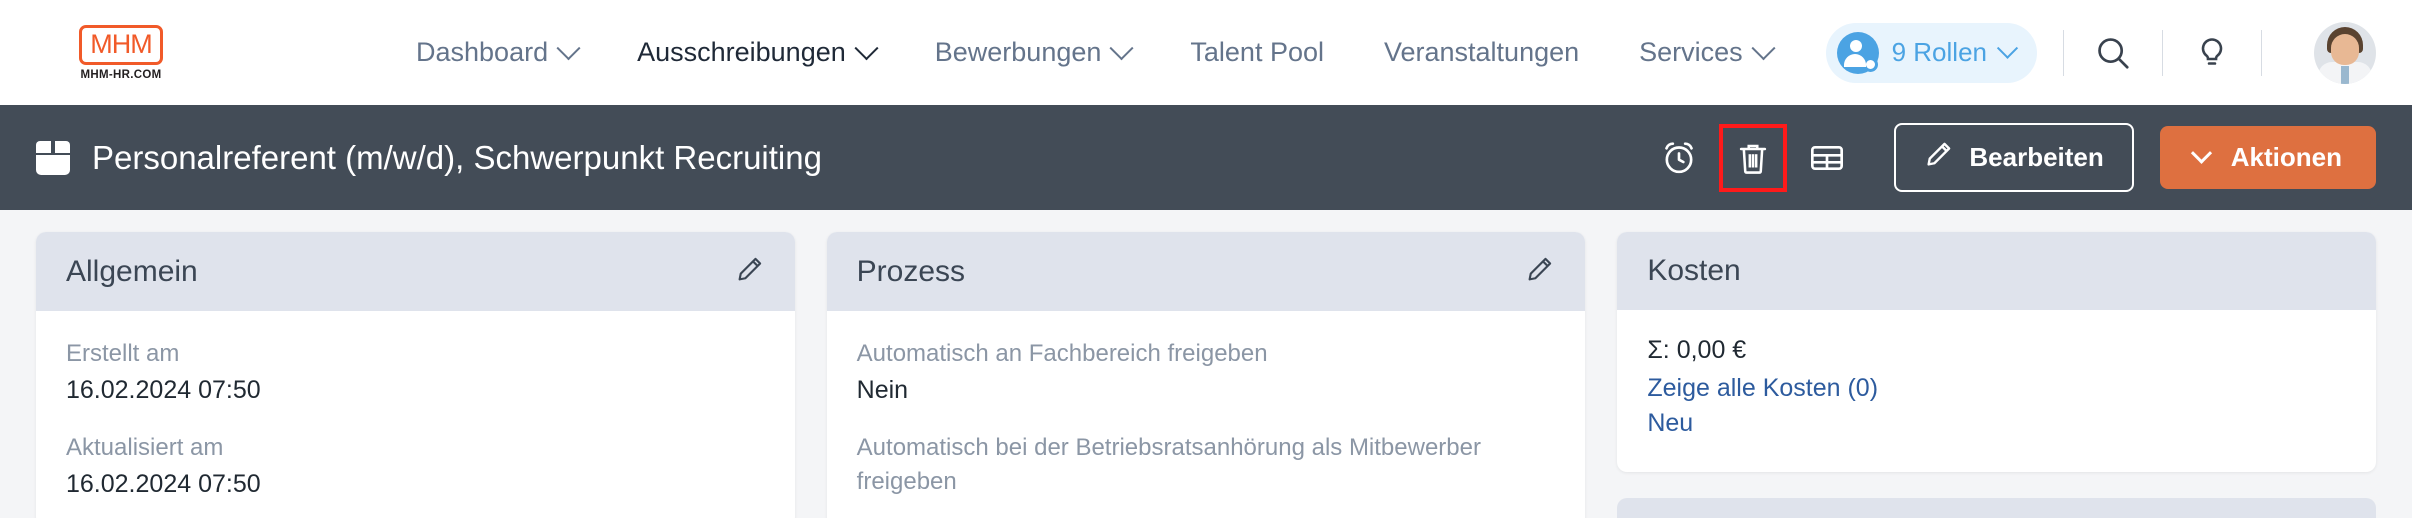 The image size is (2412, 518). What do you see at coordinates (2286, 157) in the screenshot?
I see `actions-button-label: Aktionen` at bounding box center [2286, 157].